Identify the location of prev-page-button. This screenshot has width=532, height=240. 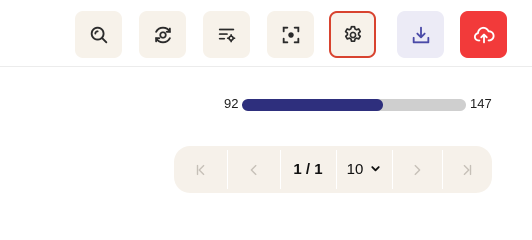
(253, 169).